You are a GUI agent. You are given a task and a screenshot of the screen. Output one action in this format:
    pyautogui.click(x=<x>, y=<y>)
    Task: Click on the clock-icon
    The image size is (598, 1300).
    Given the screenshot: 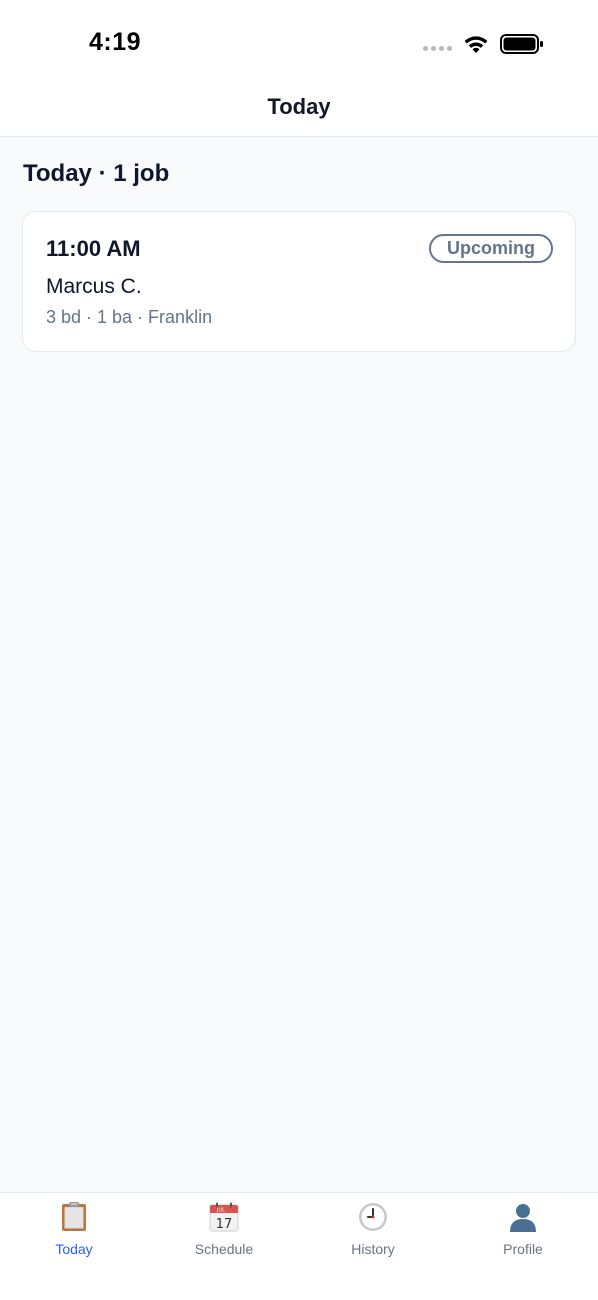 What is the action you would take?
    pyautogui.click(x=373, y=1217)
    